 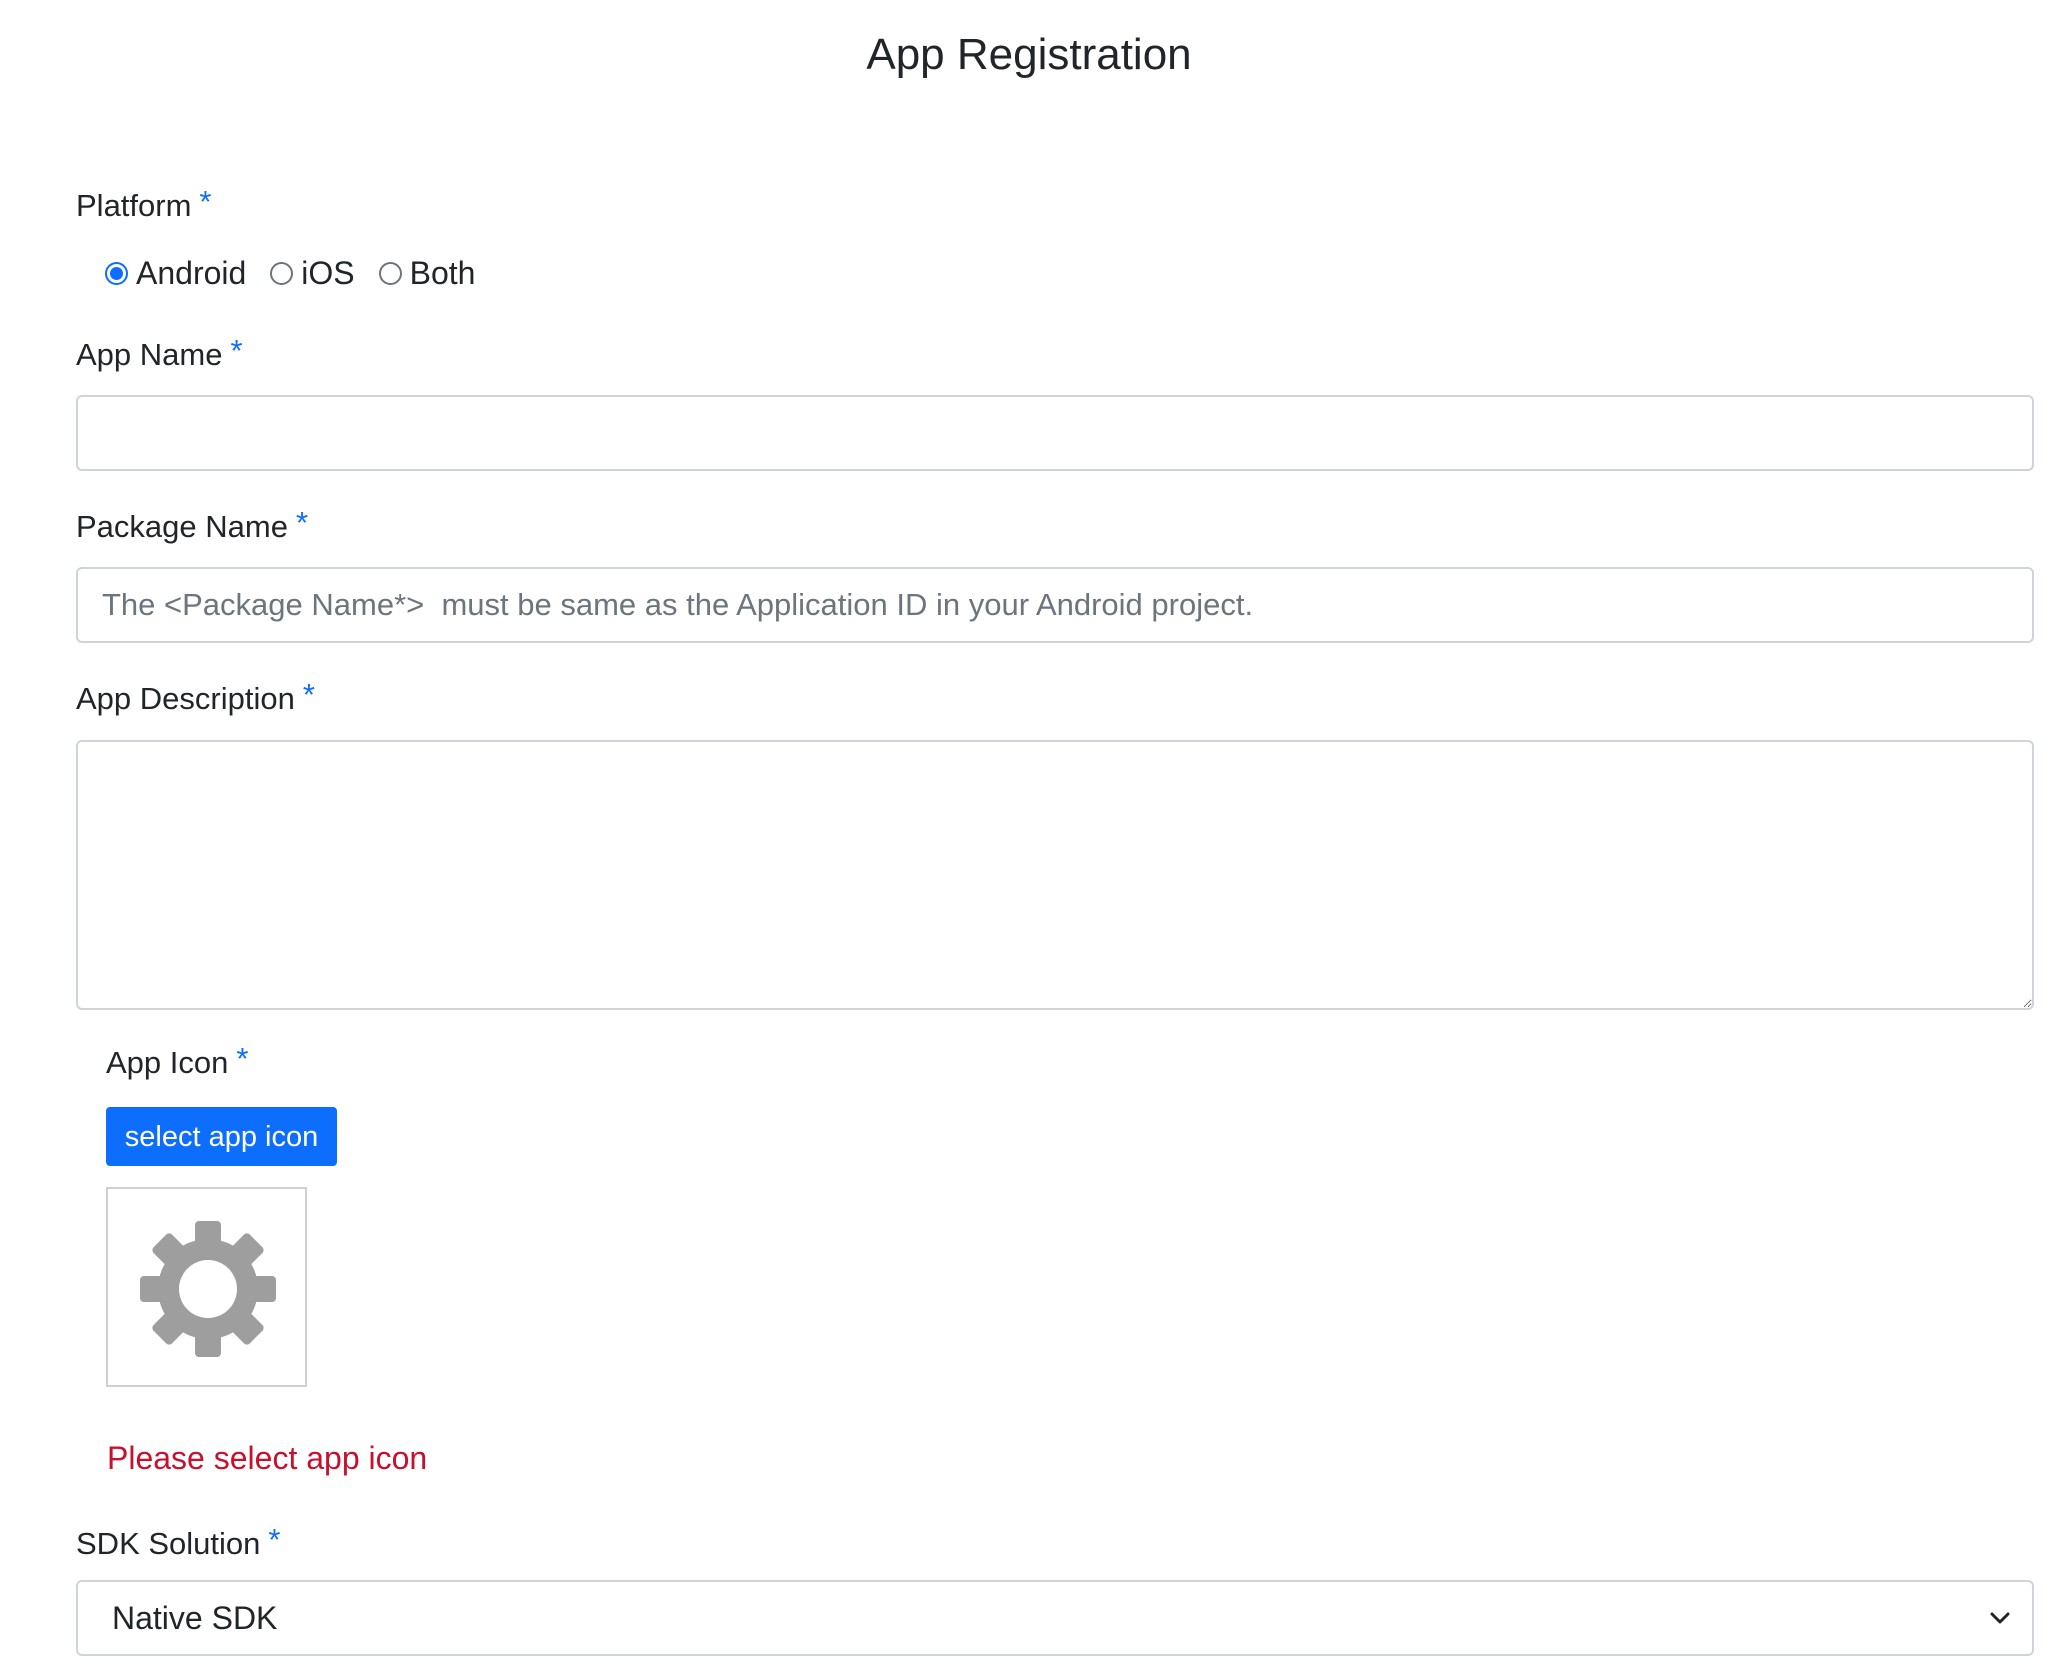 I want to click on platform-label-text: Platform, so click(x=134, y=205).